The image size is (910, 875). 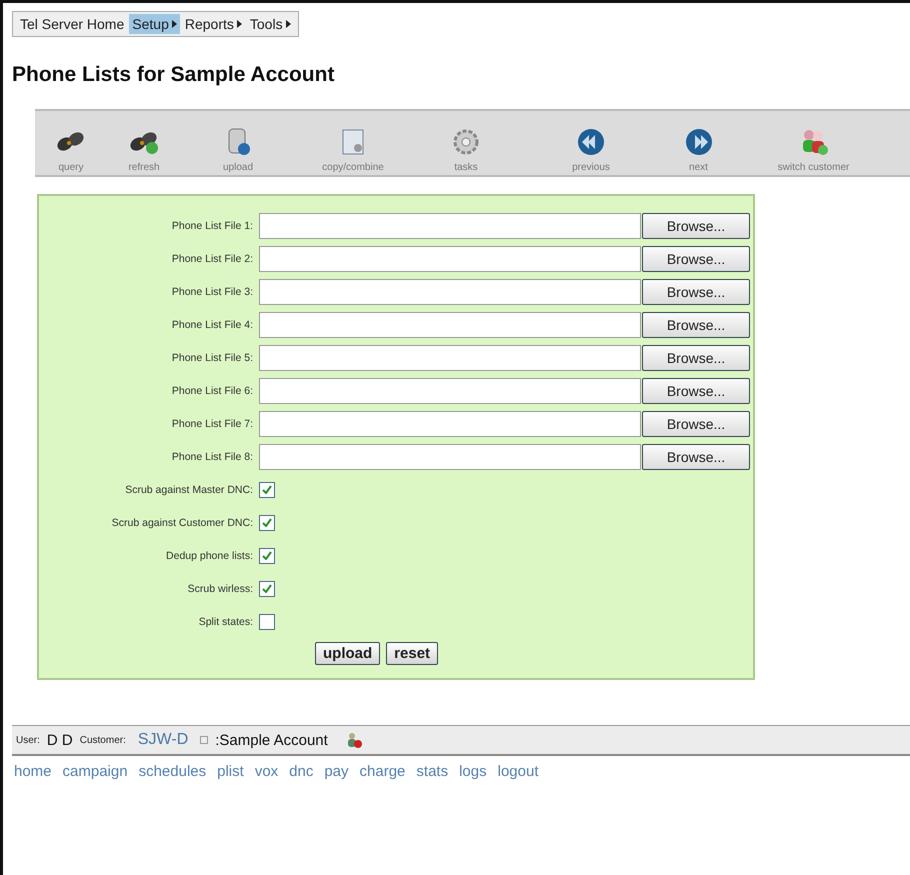 I want to click on customer-label: Customer:, so click(x=103, y=740).